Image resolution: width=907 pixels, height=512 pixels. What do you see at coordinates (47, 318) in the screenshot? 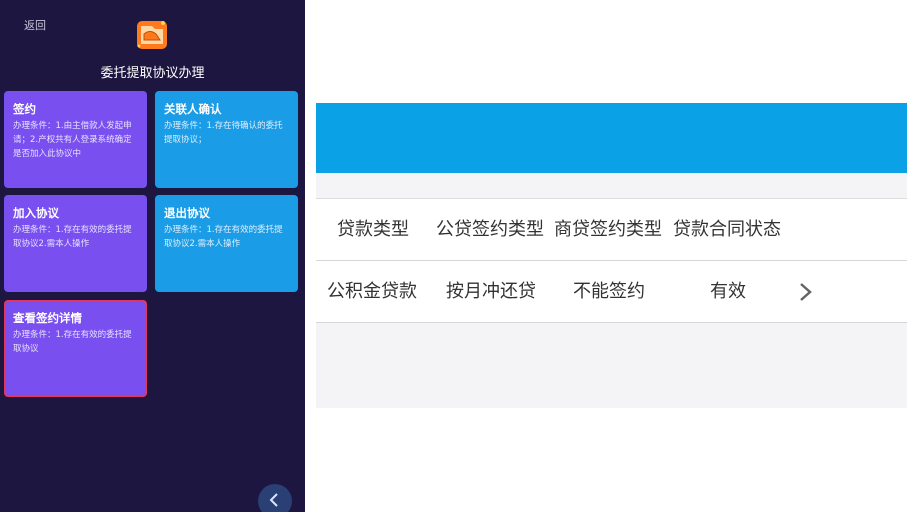
I see `card-title: 查看签约详情` at bounding box center [47, 318].